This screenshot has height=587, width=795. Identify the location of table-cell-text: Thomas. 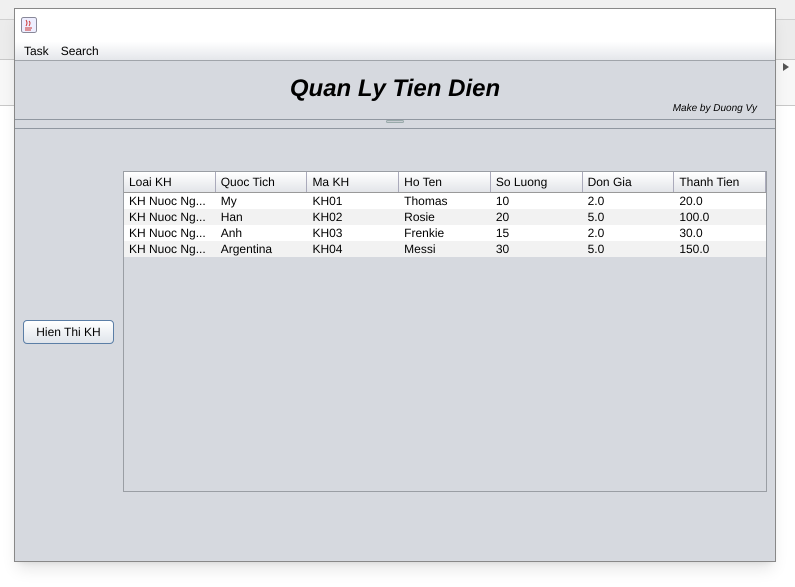
(426, 201).